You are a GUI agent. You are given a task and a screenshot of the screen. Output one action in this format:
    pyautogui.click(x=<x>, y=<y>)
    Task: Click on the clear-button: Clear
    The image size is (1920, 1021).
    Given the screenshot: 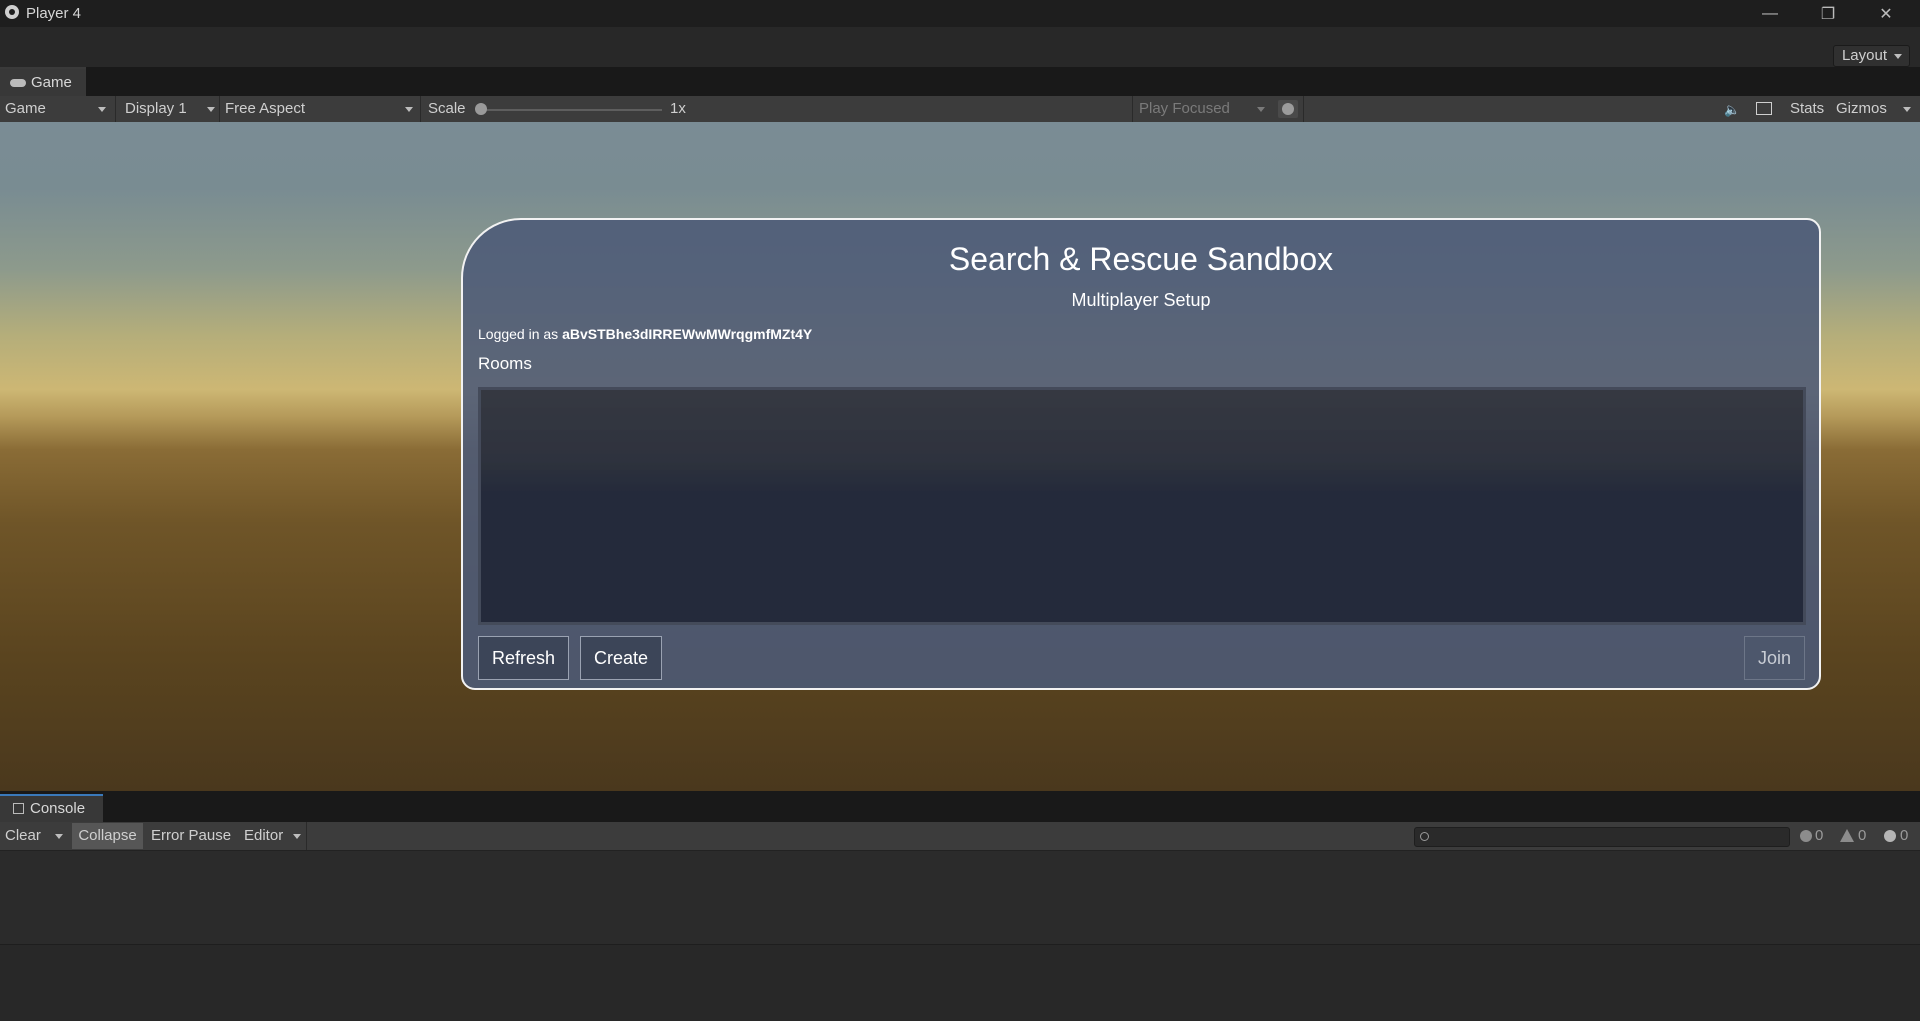 What is the action you would take?
    pyautogui.click(x=23, y=836)
    